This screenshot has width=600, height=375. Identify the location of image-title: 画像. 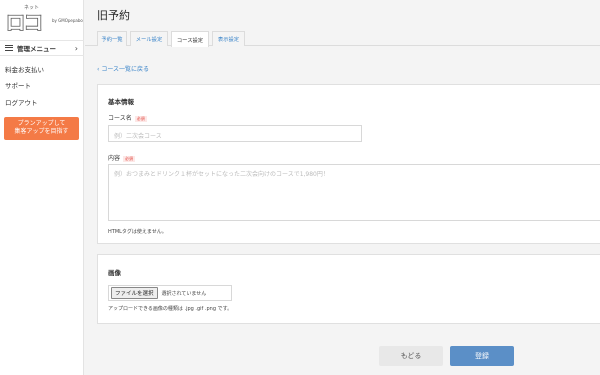
(114, 273).